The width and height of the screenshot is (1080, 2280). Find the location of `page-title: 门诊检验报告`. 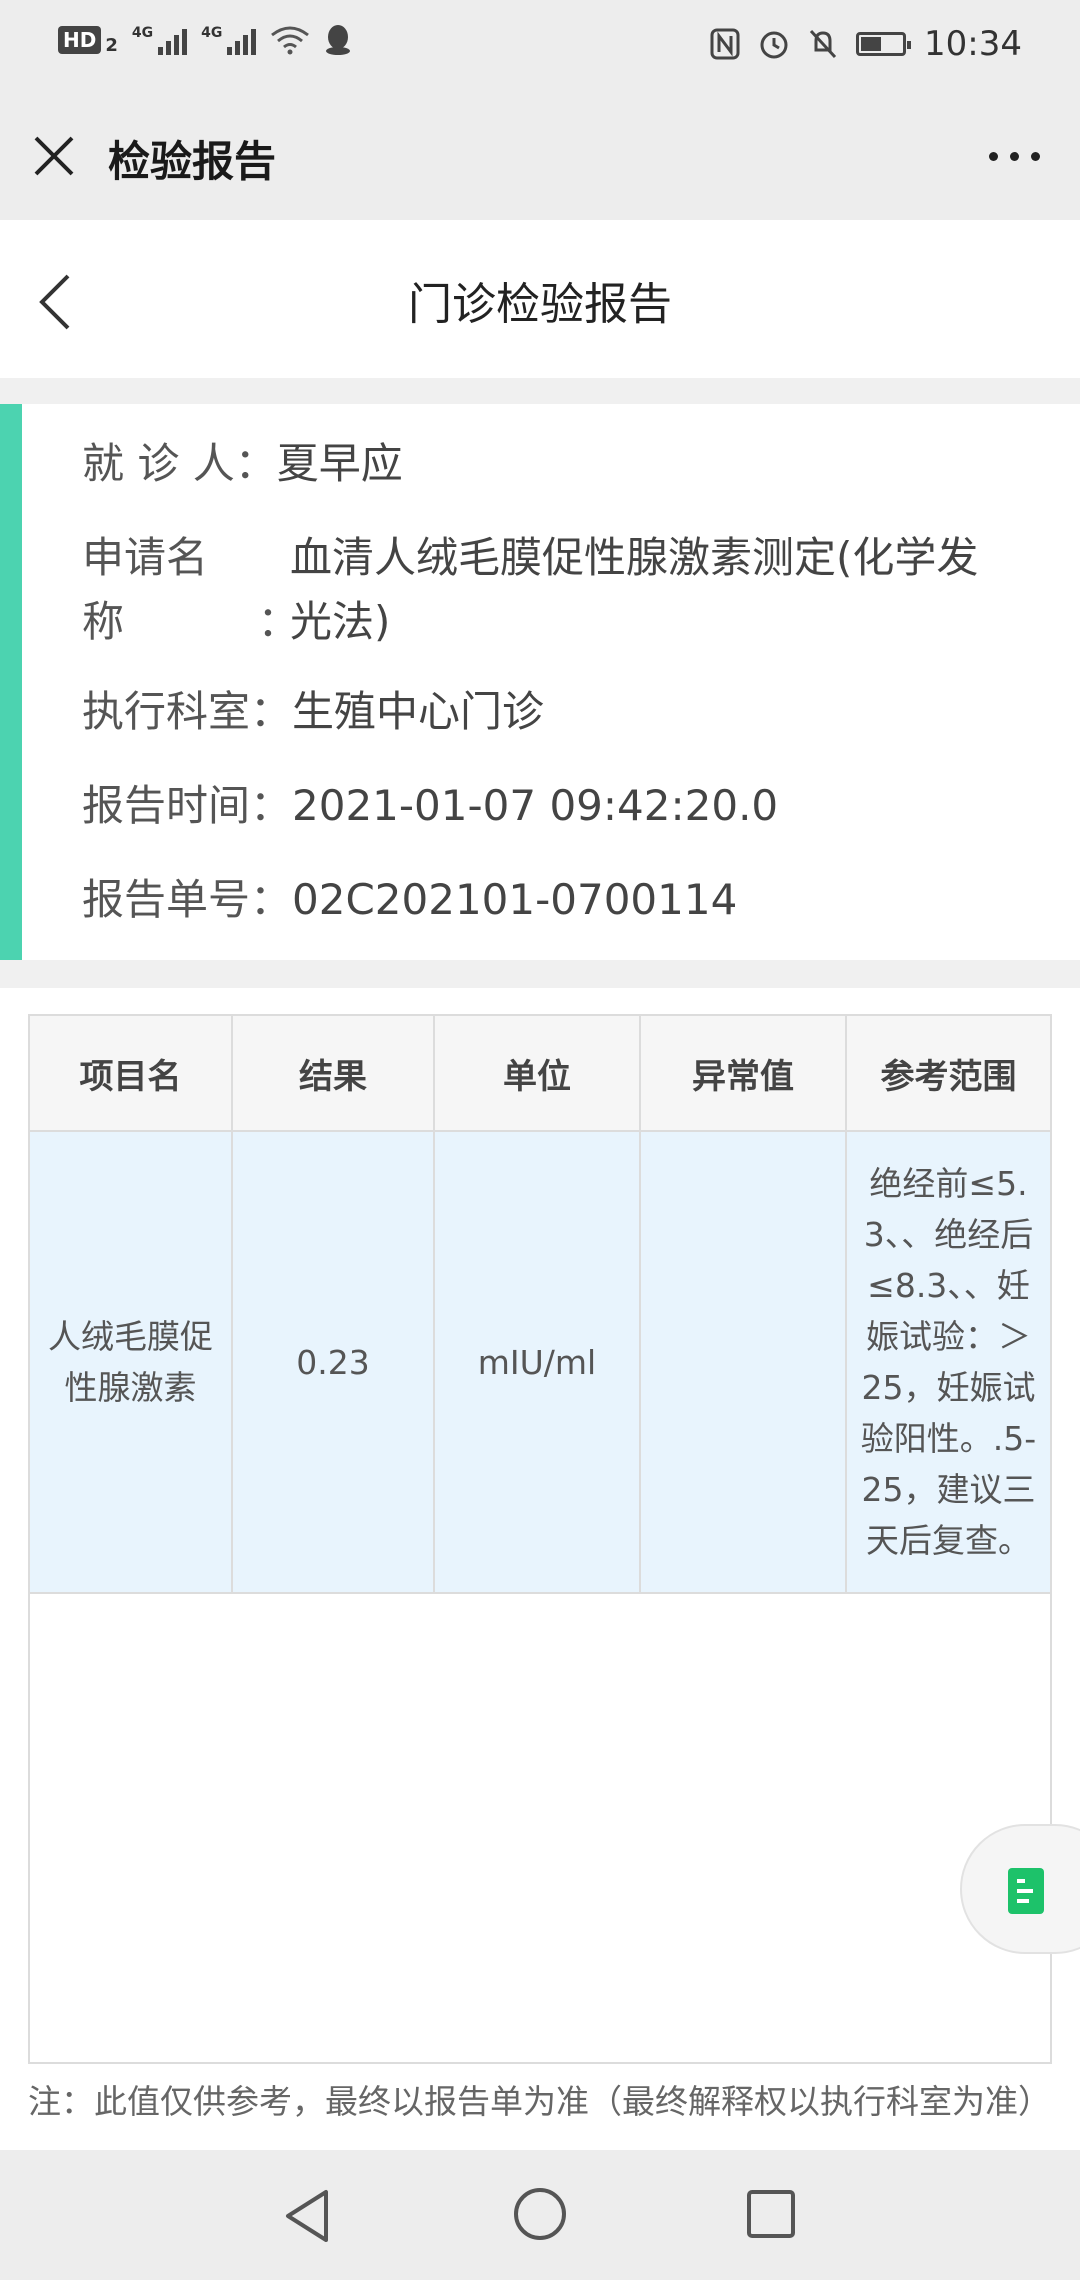

page-title: 门诊检验报告 is located at coordinates (540, 304).